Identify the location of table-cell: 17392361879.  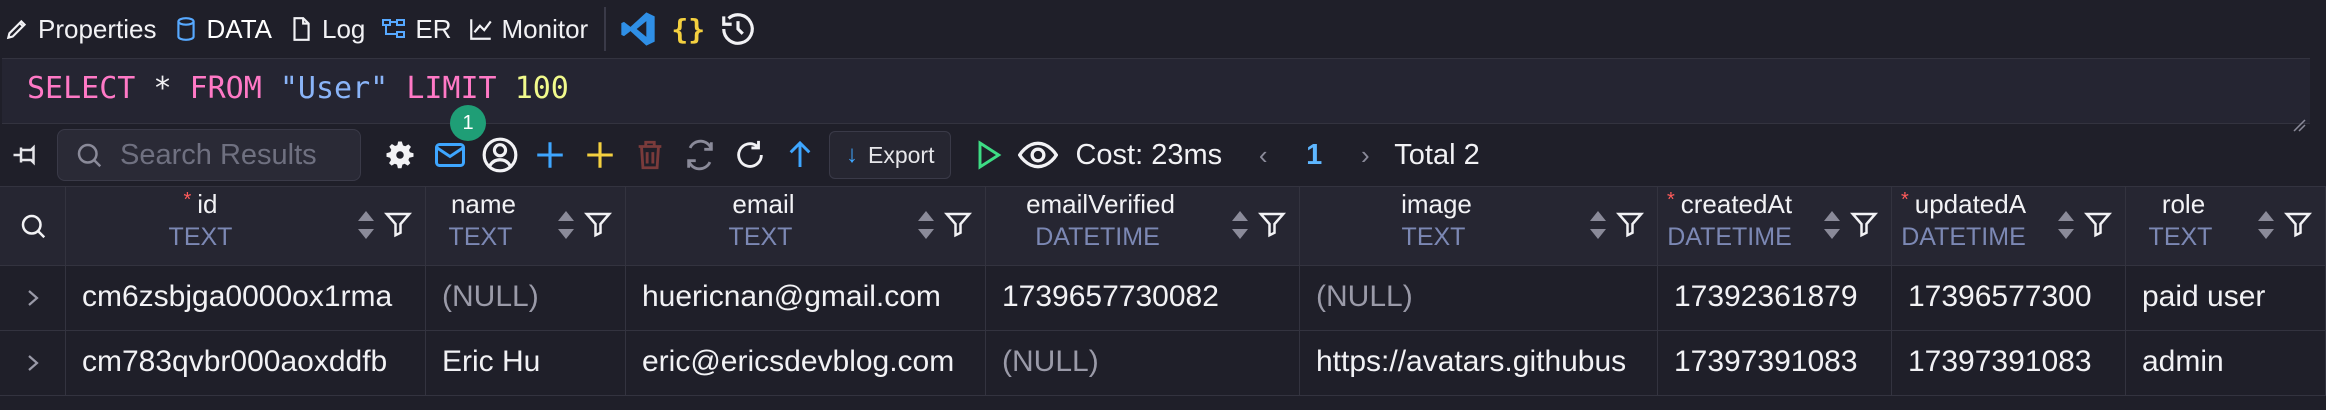
(1775, 298).